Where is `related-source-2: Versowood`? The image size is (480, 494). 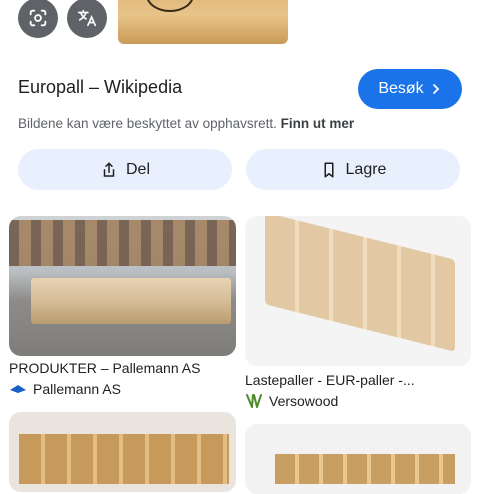
related-source-2: Versowood is located at coordinates (291, 401).